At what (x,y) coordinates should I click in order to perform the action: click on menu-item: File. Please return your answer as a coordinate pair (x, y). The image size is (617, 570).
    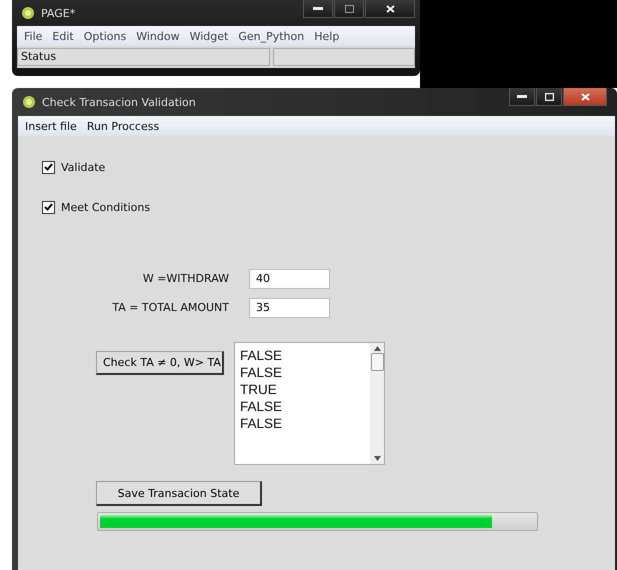
    Looking at the image, I should click on (33, 36).